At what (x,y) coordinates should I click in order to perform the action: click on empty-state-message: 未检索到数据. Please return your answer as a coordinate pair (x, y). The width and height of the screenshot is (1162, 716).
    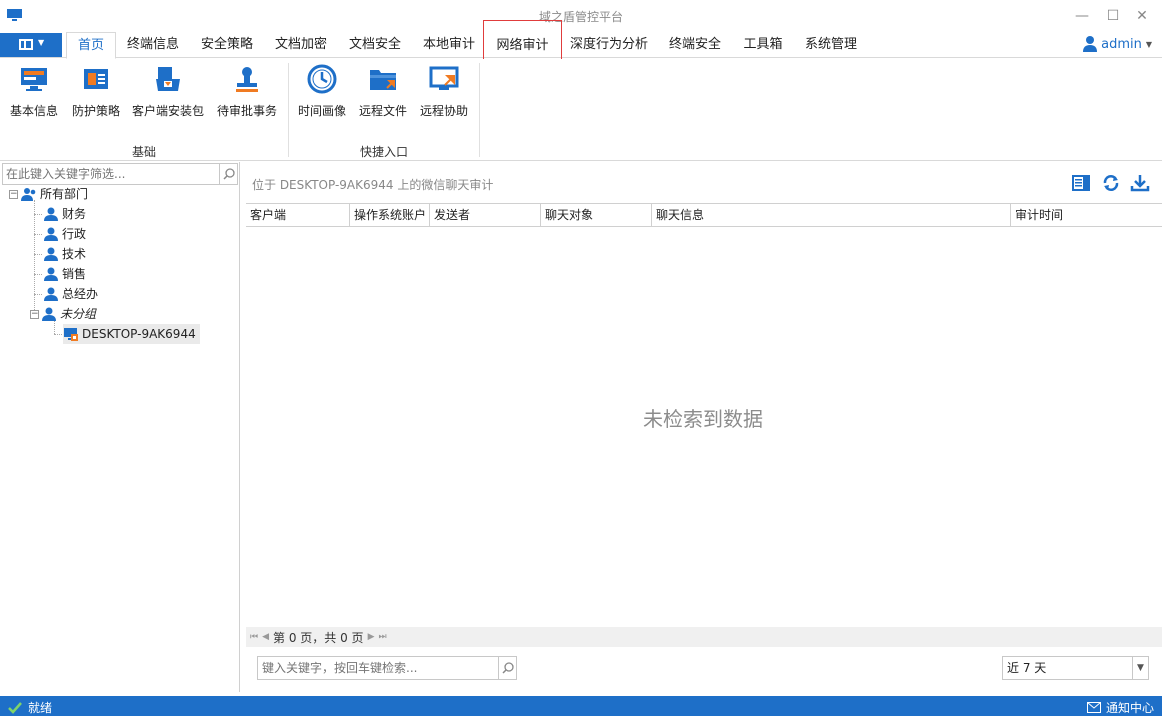
    Looking at the image, I should click on (703, 419).